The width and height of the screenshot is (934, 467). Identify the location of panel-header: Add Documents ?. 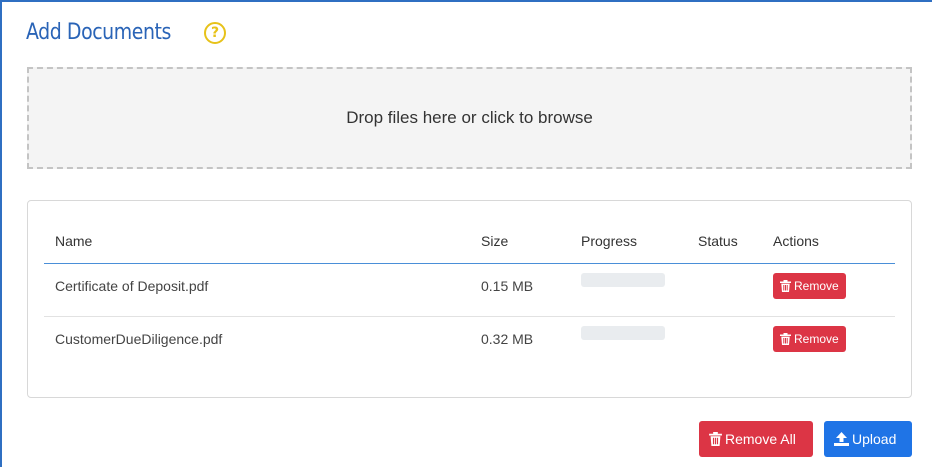
(126, 32).